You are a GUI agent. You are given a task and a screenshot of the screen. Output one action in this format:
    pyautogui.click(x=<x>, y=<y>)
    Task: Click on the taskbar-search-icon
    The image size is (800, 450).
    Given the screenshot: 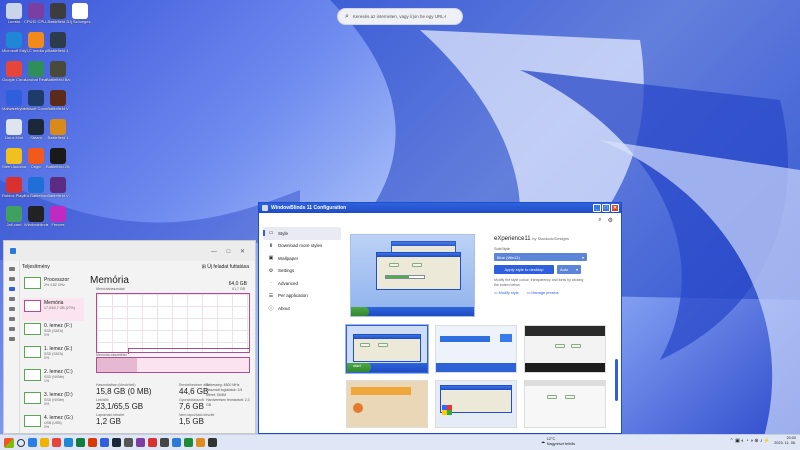 What is the action you would take?
    pyautogui.click(x=21, y=442)
    